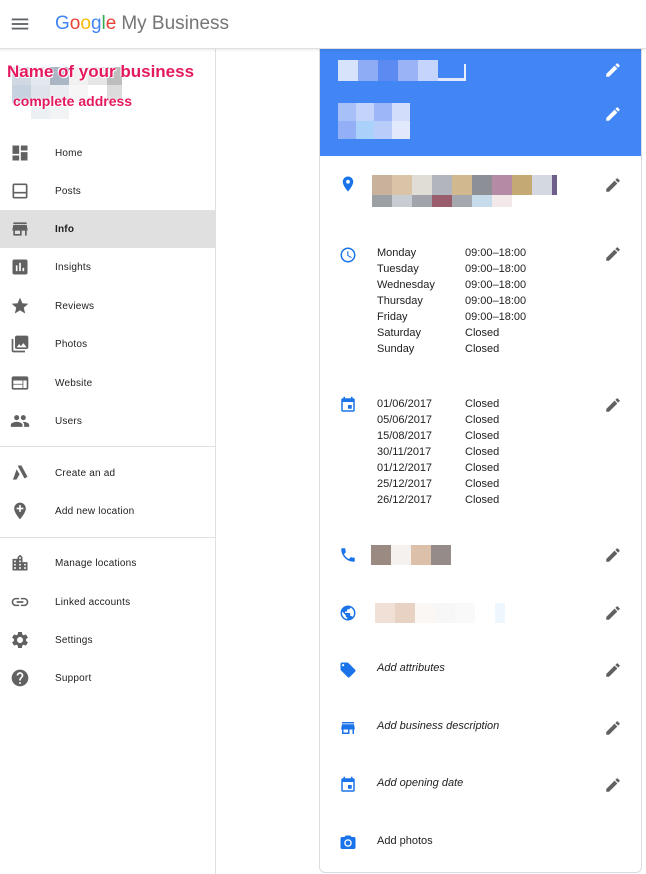 This screenshot has width=646, height=874. I want to click on sidebar-item-linked-accounts: Linked accounts, so click(107, 602).